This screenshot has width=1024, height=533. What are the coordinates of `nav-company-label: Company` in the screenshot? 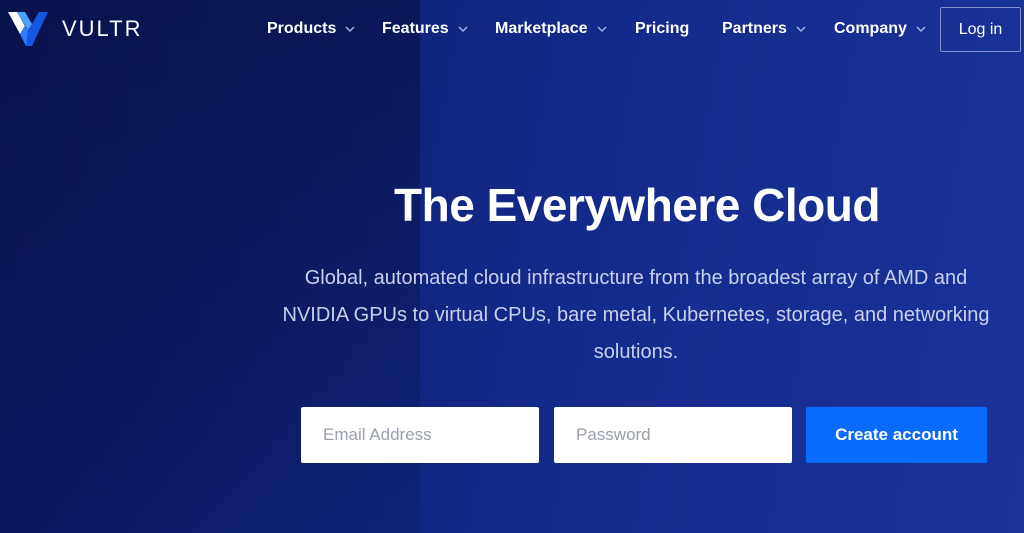 It's located at (870, 28).